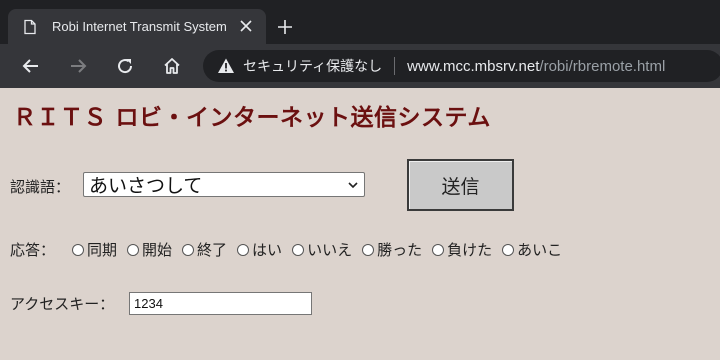 This screenshot has width=720, height=360. What do you see at coordinates (139, 26) in the screenshot?
I see `tab-title: Robi Internet Transmit System` at bounding box center [139, 26].